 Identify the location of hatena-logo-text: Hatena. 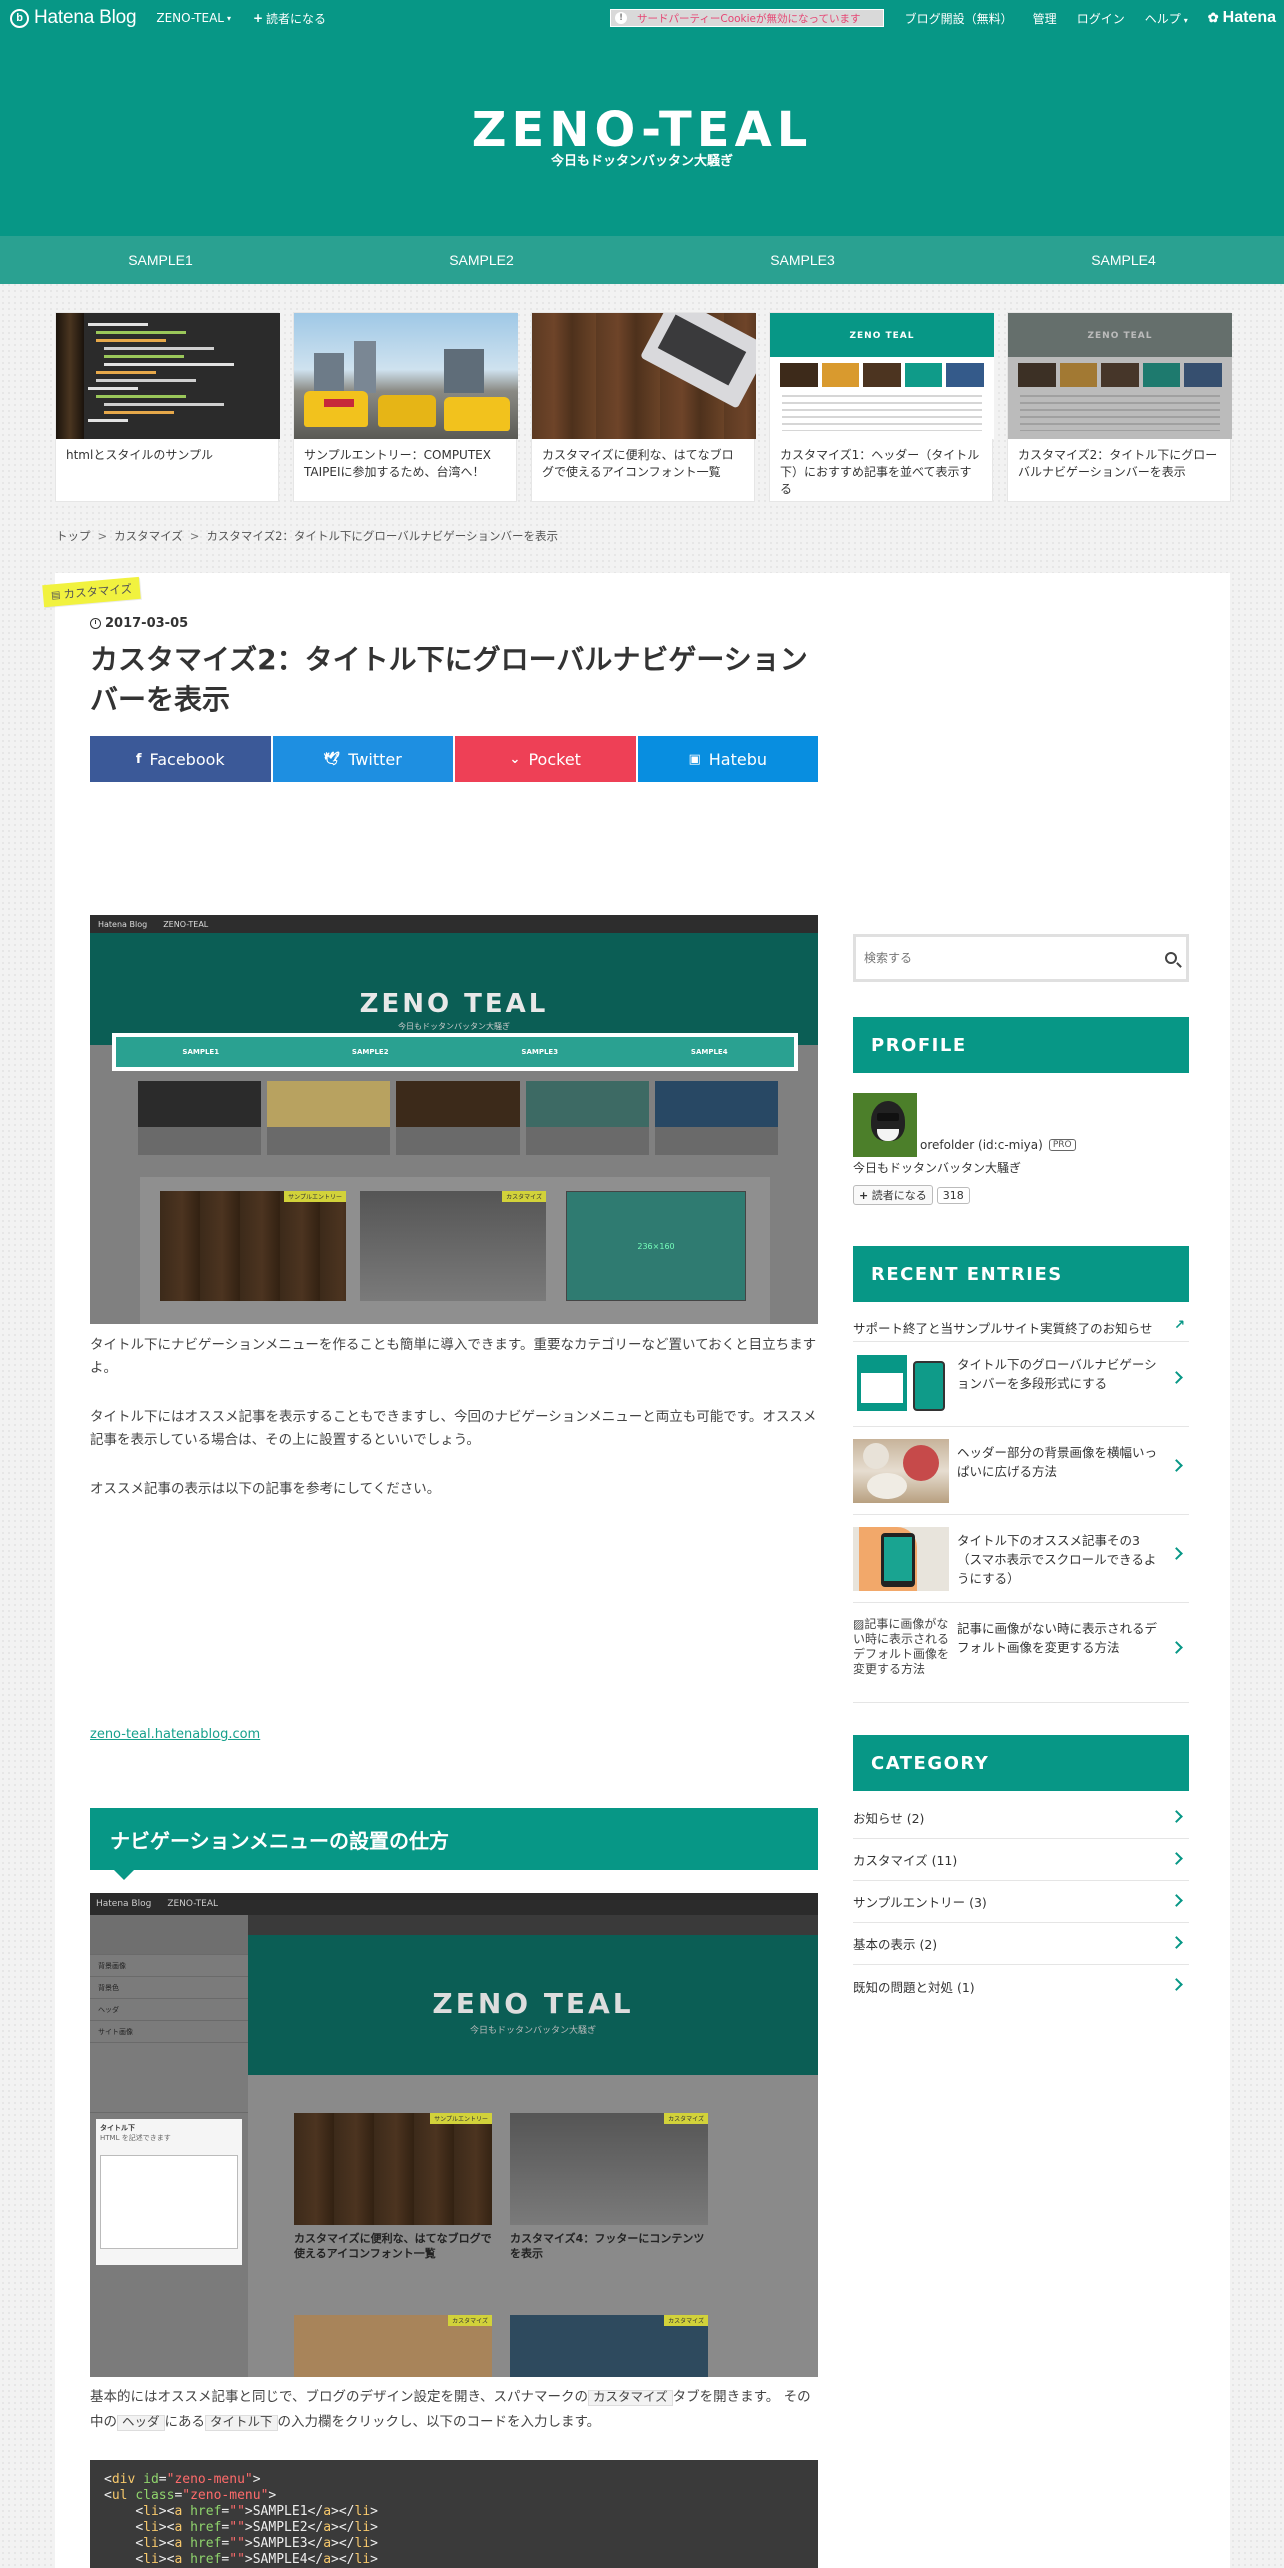
(1249, 17).